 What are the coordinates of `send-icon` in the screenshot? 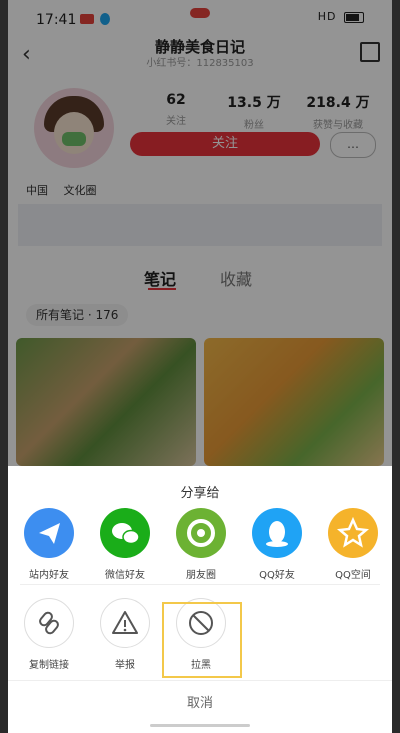 It's located at (49, 533).